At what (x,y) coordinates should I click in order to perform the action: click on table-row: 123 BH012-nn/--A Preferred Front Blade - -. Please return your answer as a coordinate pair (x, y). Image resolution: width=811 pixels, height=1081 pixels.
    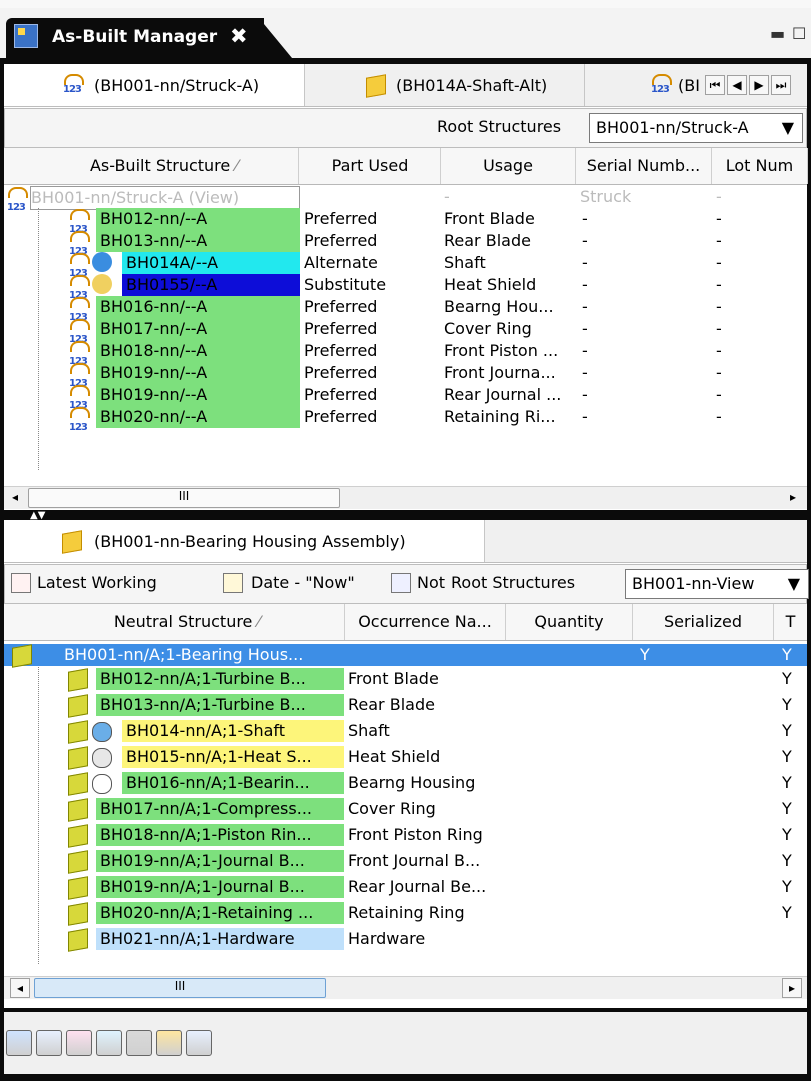
    Looking at the image, I should click on (405, 221).